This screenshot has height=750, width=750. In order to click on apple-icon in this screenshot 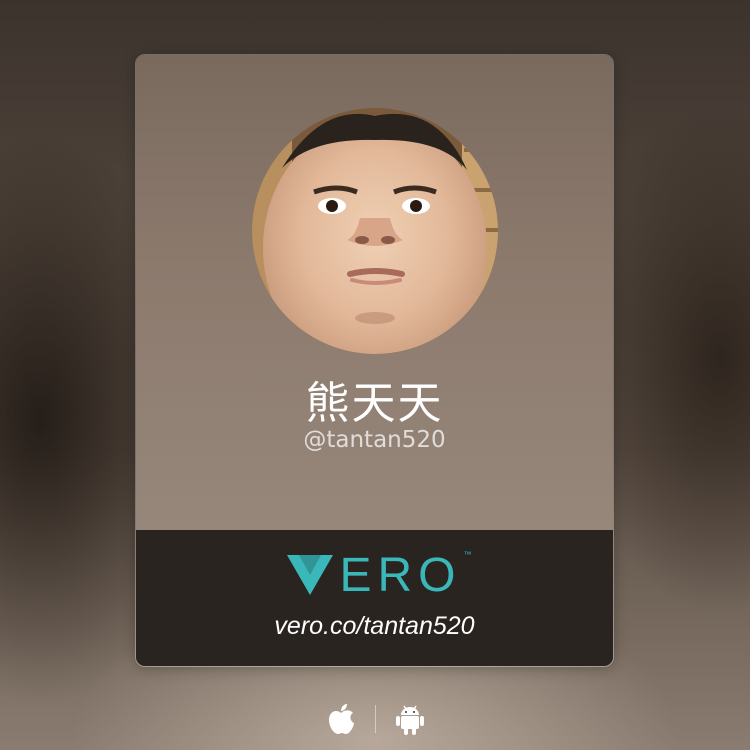, I will do `click(341, 719)`.